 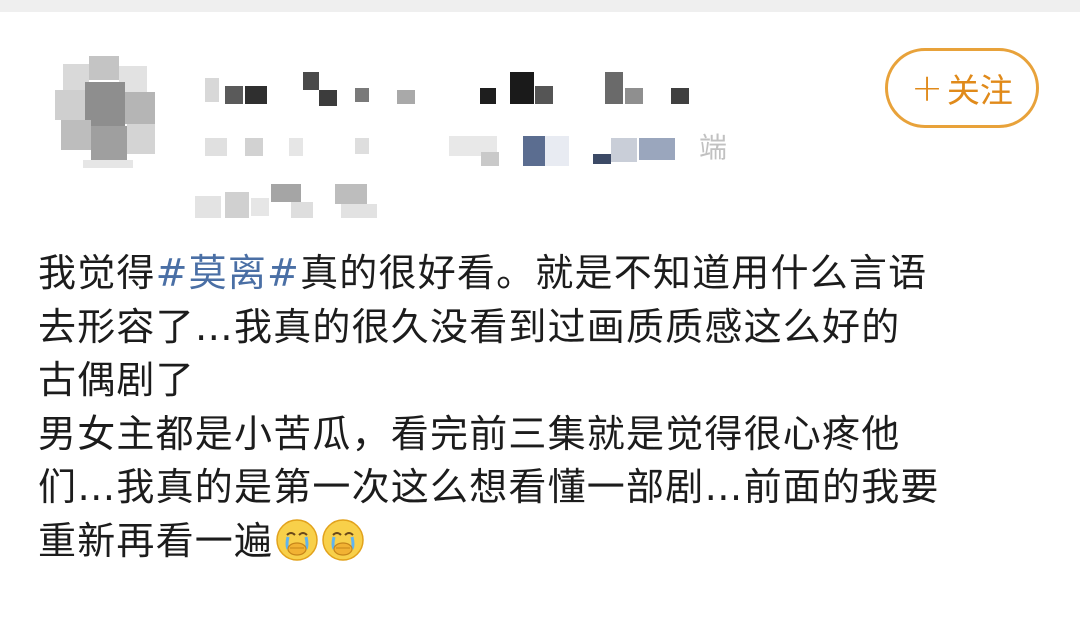 I want to click on username, so click(x=455, y=92).